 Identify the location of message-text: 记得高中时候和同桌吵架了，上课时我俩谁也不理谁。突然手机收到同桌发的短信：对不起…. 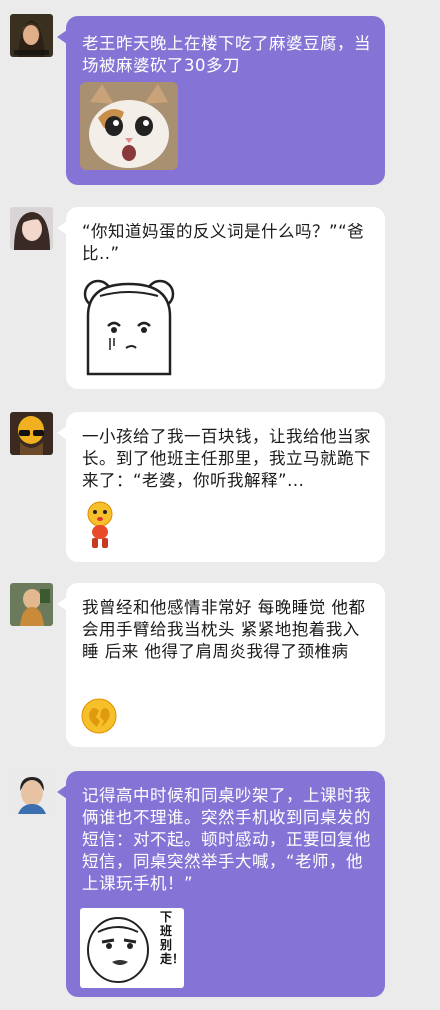
(226, 839).